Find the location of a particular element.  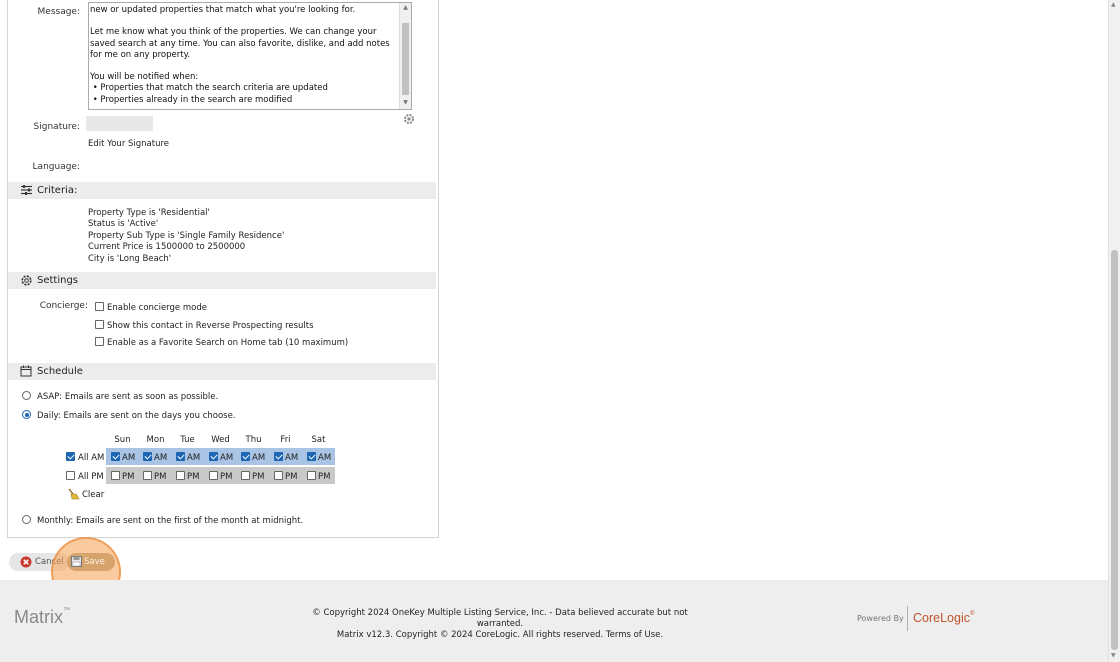

enable-concierge-checkbox is located at coordinates (99, 306).